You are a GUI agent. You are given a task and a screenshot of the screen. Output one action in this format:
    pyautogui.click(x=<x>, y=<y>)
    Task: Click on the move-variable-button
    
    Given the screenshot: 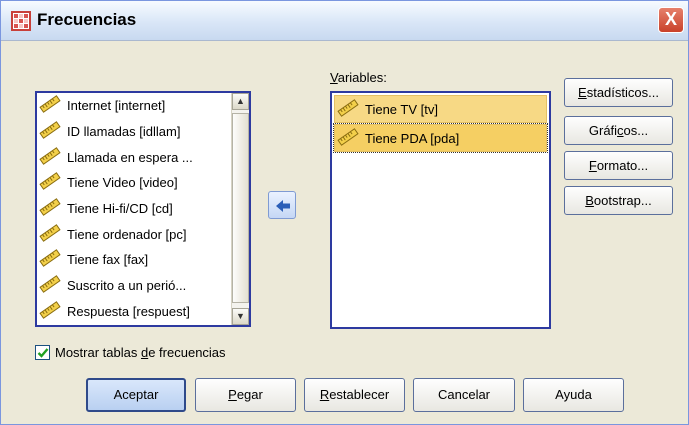 What is the action you would take?
    pyautogui.click(x=282, y=205)
    